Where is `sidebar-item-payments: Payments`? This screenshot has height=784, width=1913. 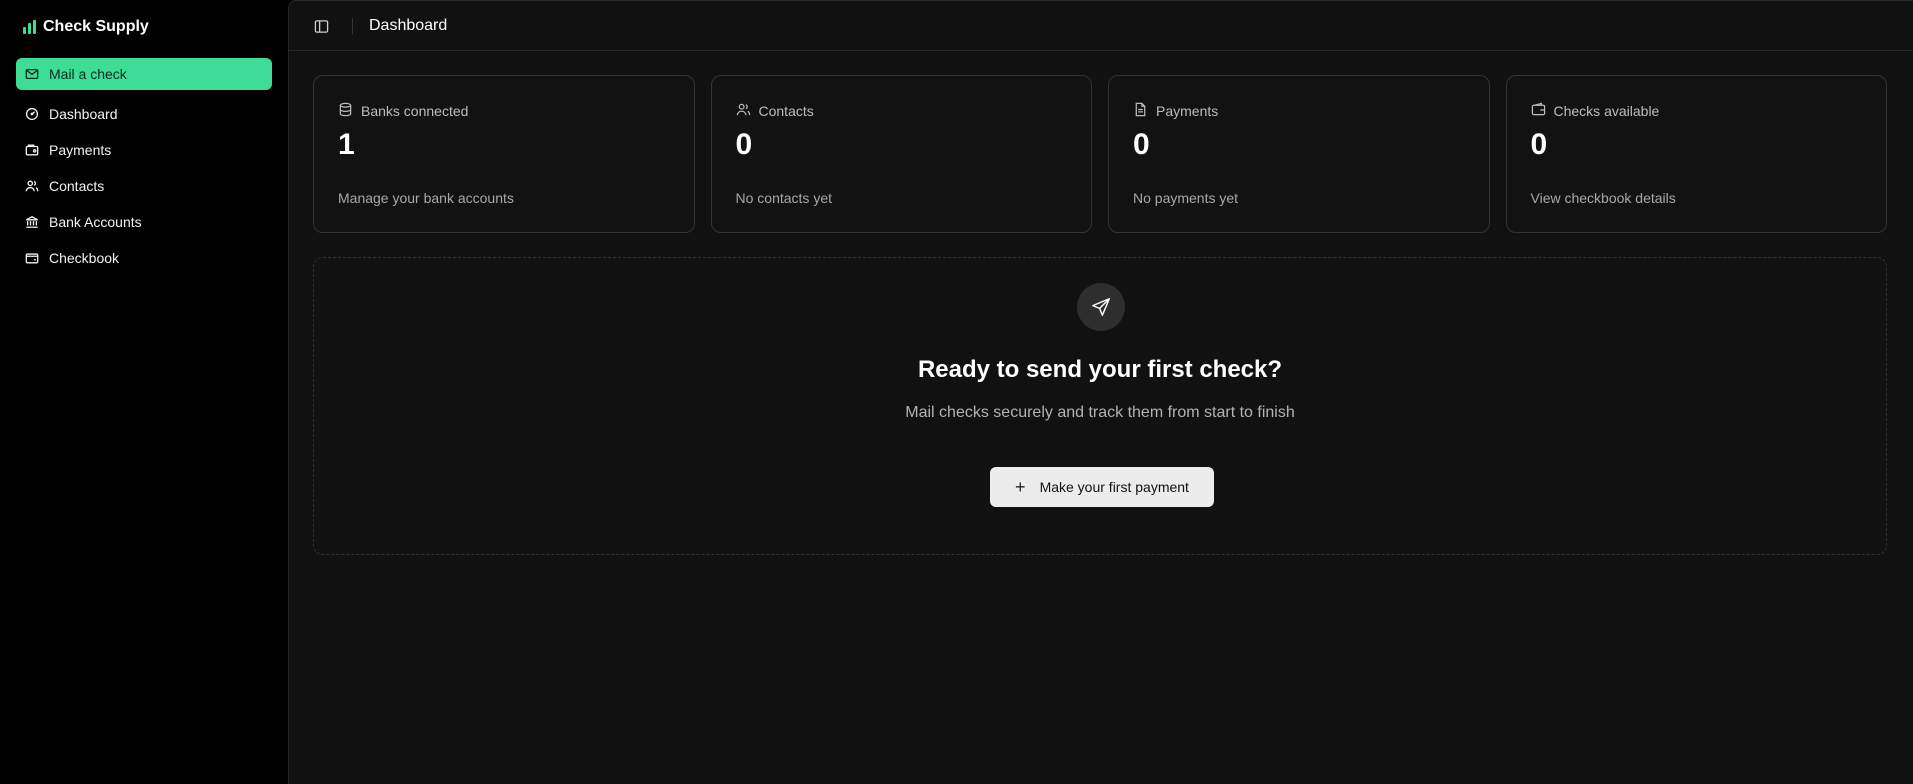
sidebar-item-payments: Payments is located at coordinates (144, 150).